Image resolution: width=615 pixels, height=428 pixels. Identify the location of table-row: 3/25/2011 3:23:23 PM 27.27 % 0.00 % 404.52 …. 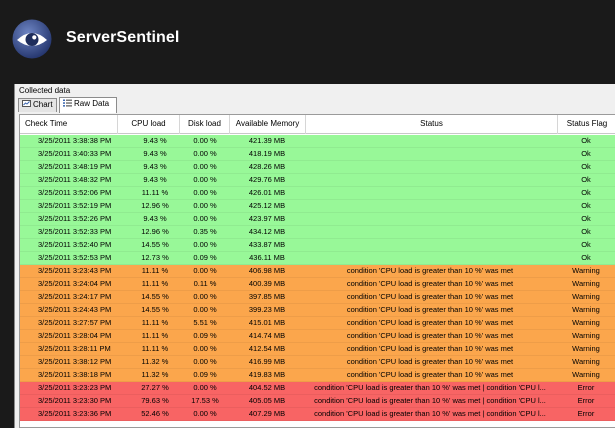
(317, 388).